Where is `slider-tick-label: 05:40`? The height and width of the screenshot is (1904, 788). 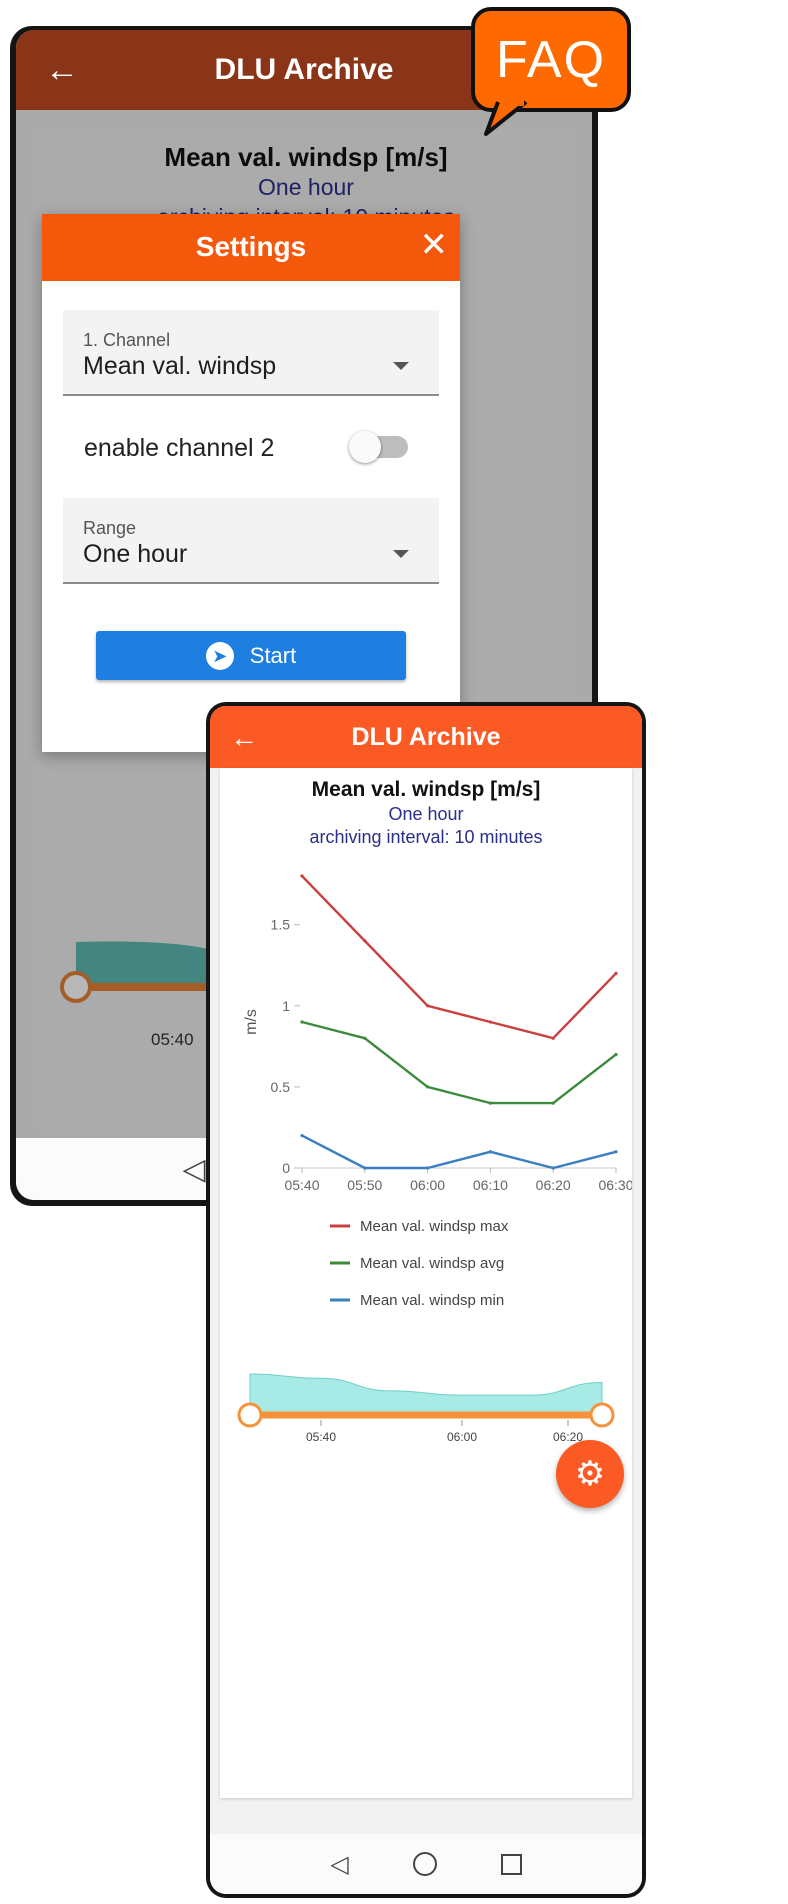
slider-tick-label: 05:40 is located at coordinates (321, 1437).